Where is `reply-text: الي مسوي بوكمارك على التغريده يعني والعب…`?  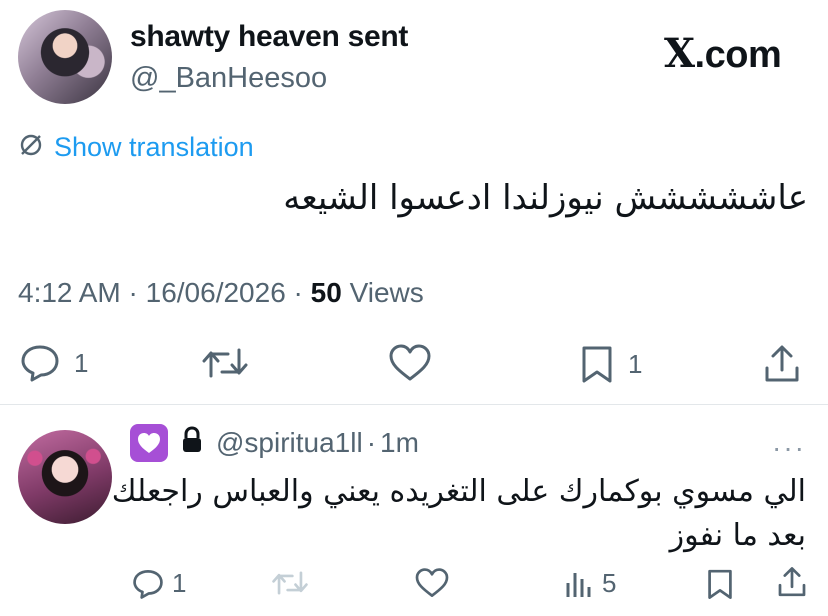
reply-text: الي مسوي بوكمارك على التغريده يعني والعب… is located at coordinates (459, 514).